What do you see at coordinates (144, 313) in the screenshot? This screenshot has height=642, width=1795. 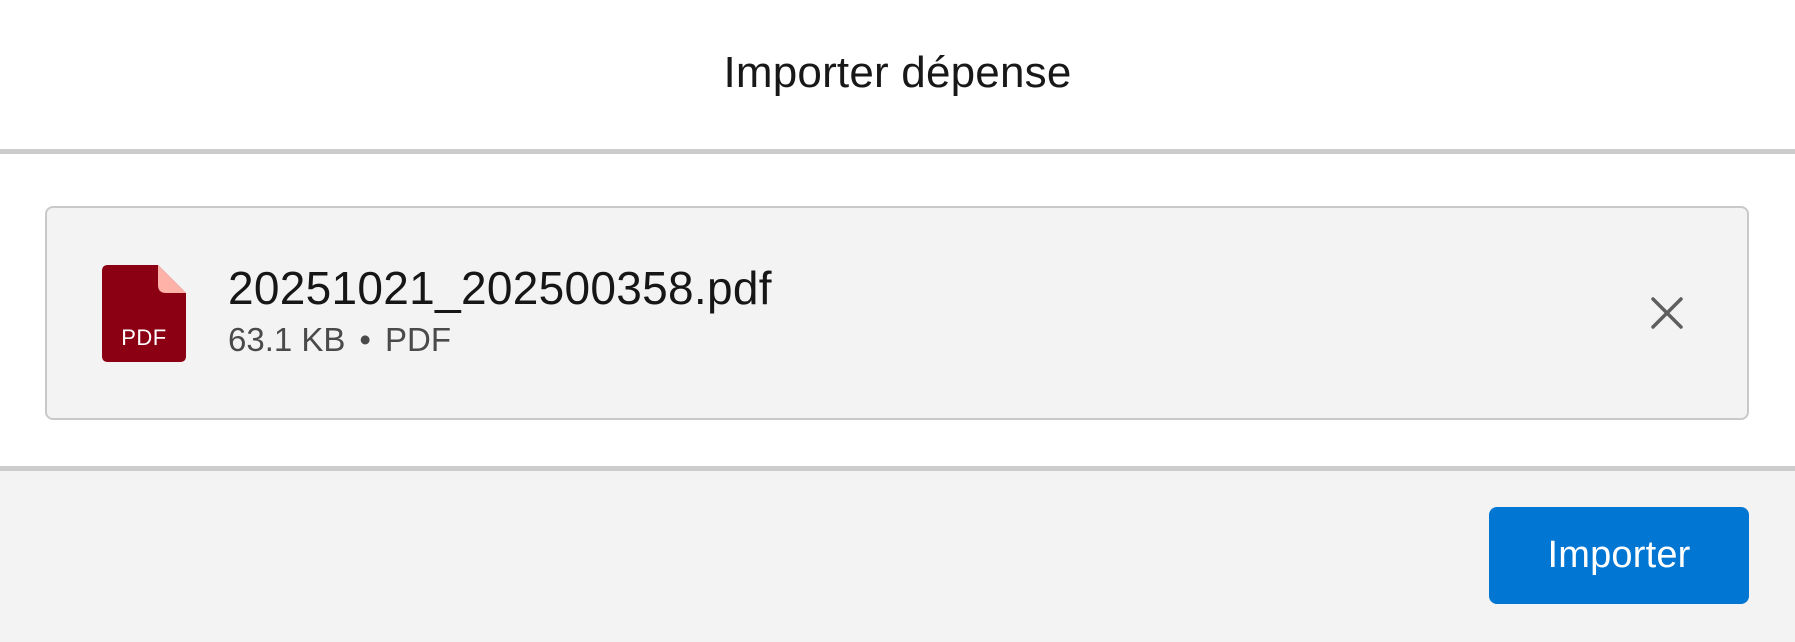 I see `pdf-file-icon: PDF` at bounding box center [144, 313].